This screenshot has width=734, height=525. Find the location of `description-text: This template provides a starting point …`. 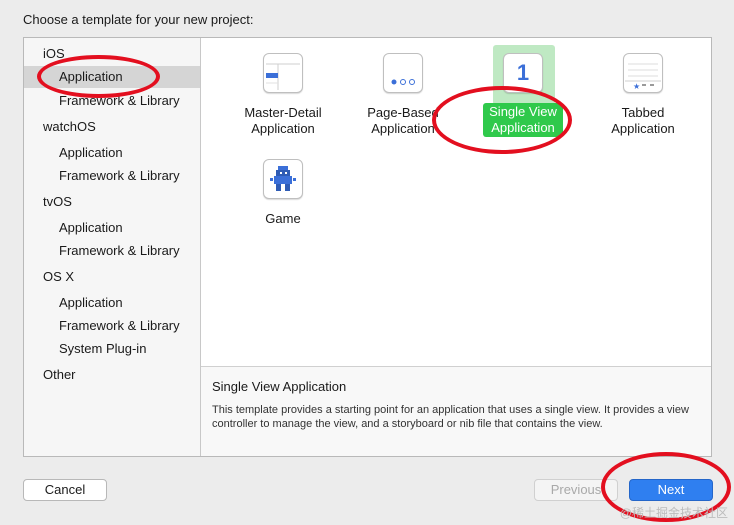

description-text: This template provides a starting point … is located at coordinates (450, 417).